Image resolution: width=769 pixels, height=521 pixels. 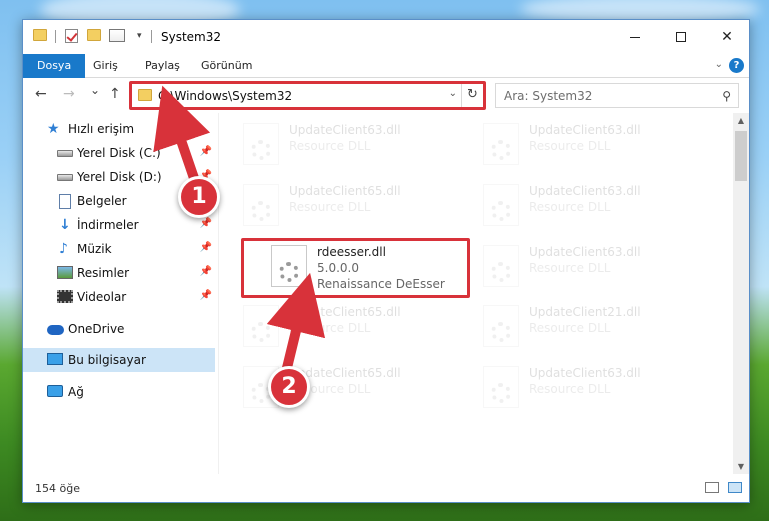 I want to click on minimize-button, so click(x=635, y=37).